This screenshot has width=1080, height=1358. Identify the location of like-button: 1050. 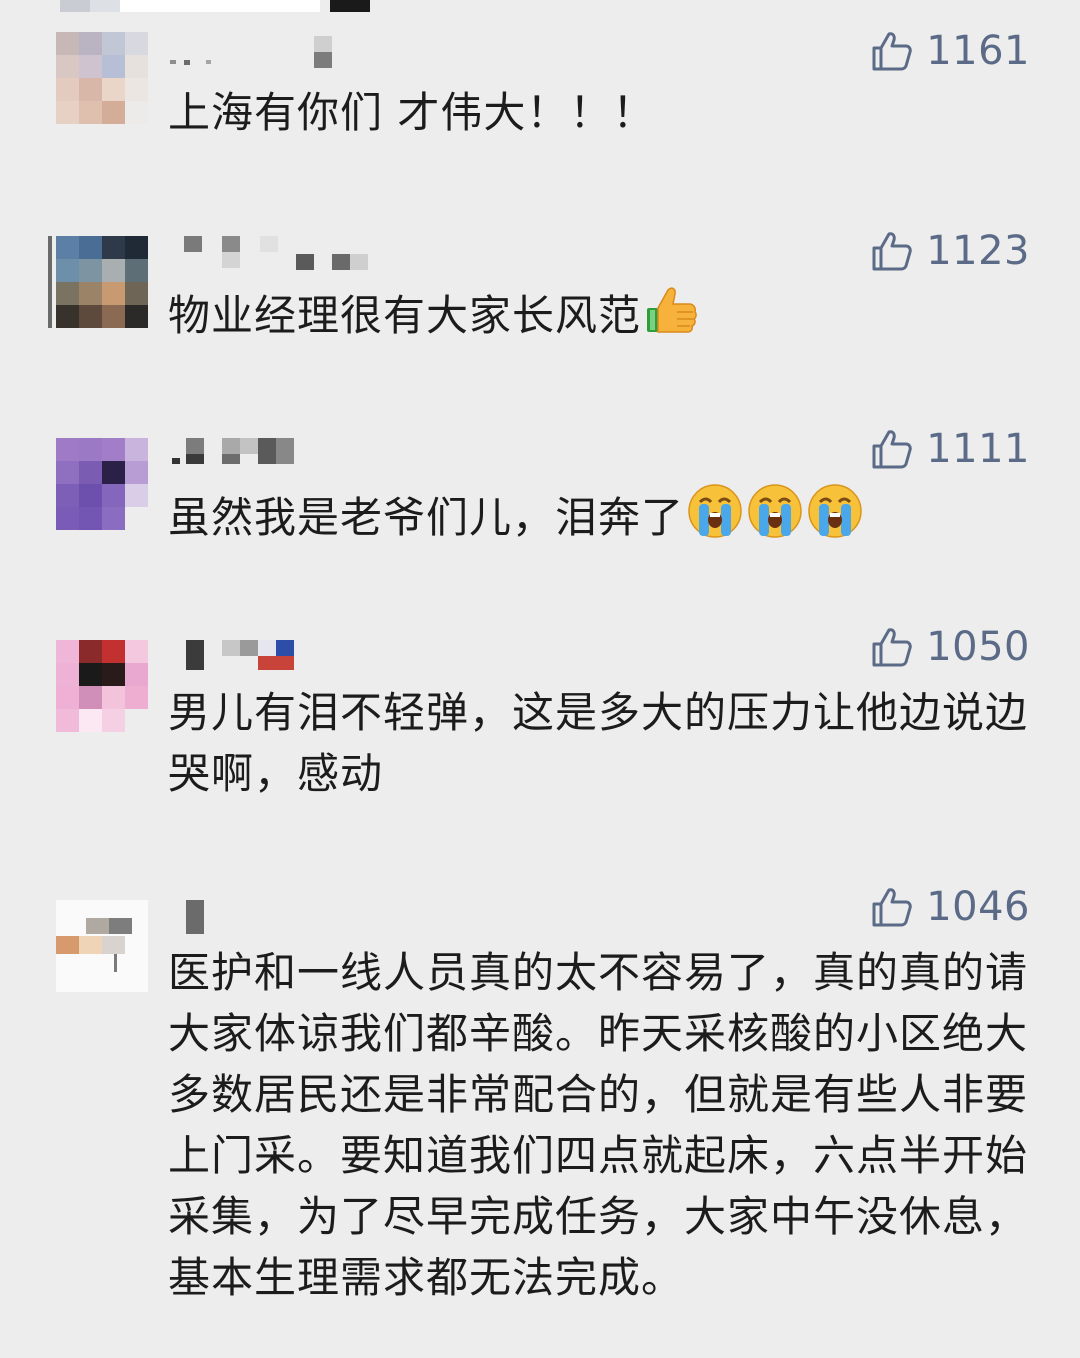
(950, 647).